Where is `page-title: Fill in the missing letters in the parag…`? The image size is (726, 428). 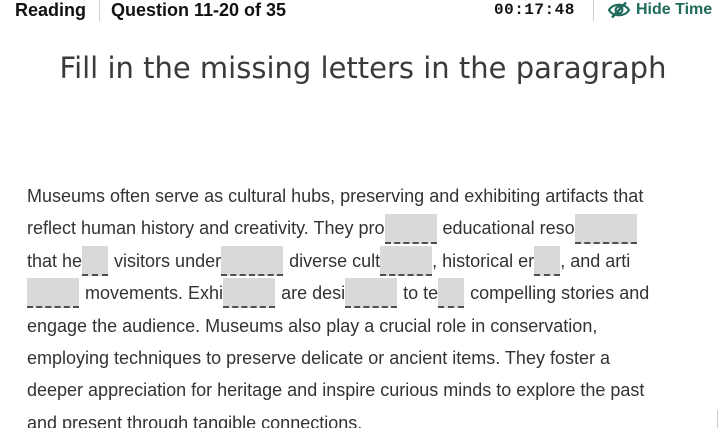
page-title: Fill in the missing letters in the parag… is located at coordinates (363, 68).